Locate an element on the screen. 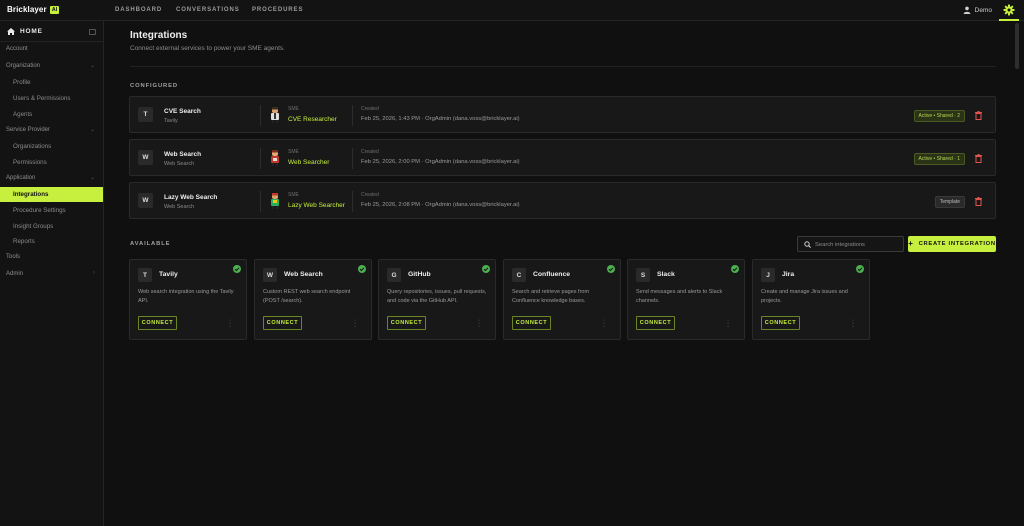 The image size is (1024, 526). sidebar-item-reports: Reports is located at coordinates (24, 241).